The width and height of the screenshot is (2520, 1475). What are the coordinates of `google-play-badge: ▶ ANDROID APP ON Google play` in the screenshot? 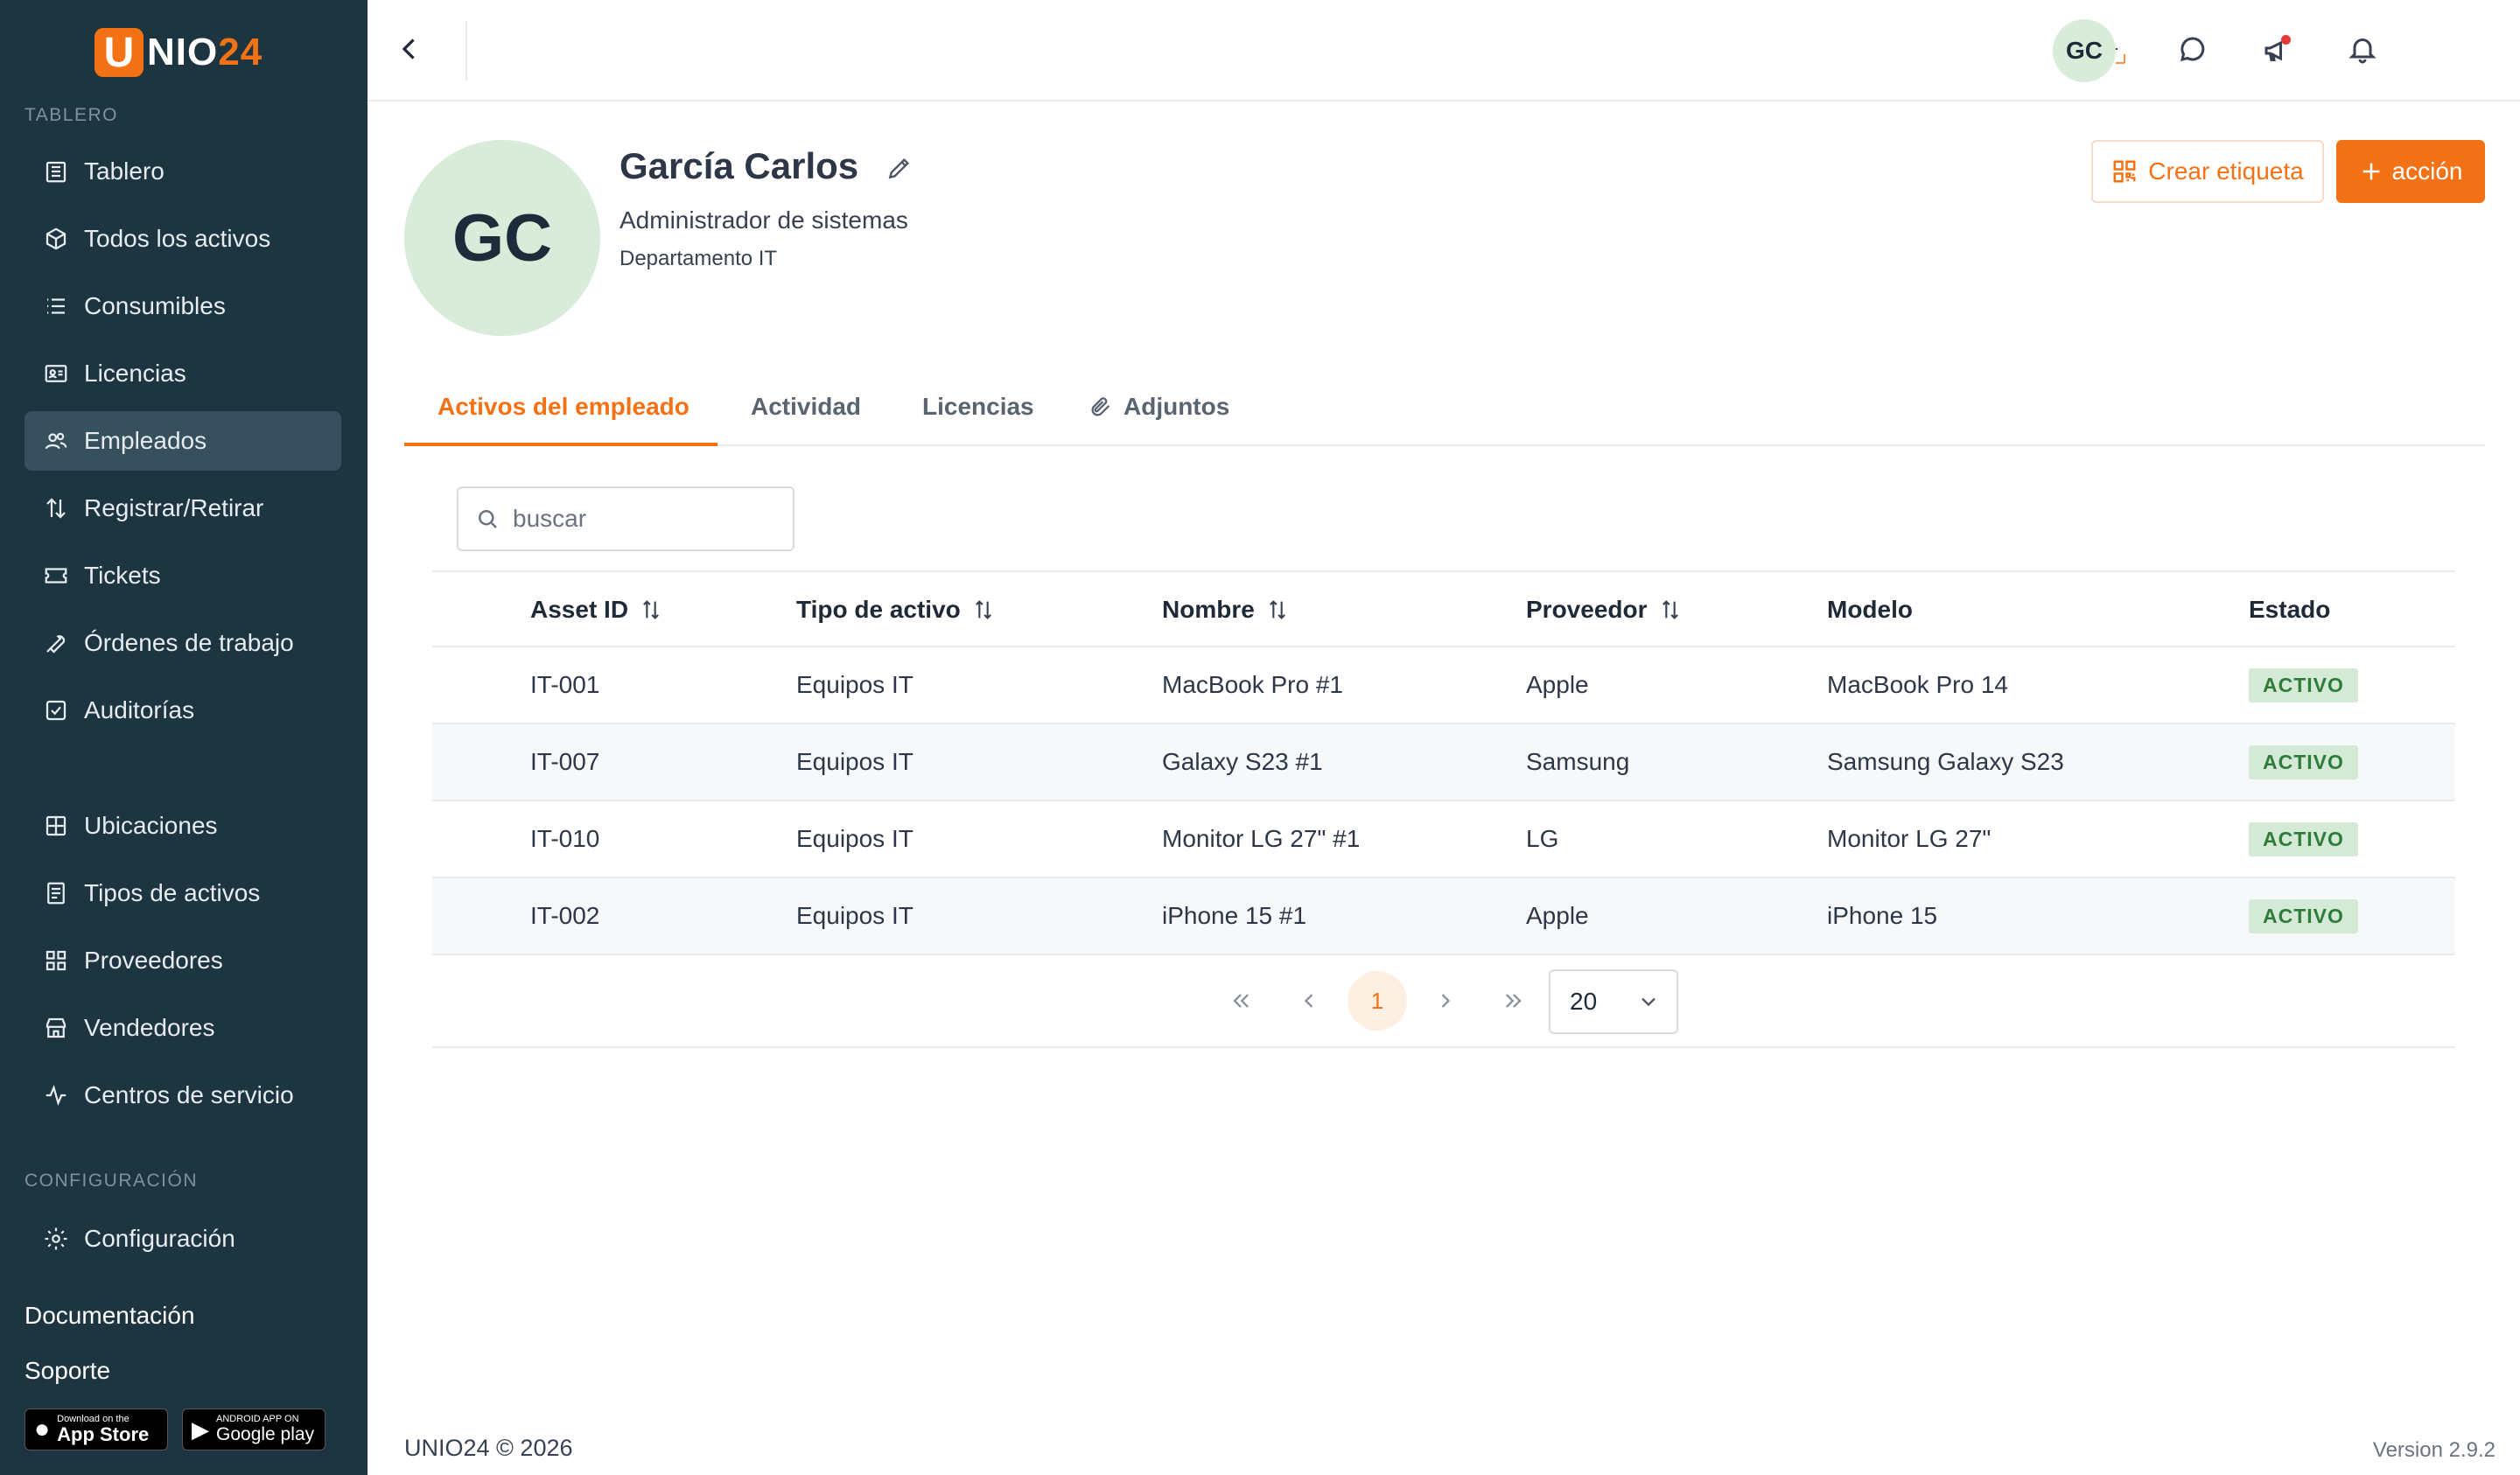 It's located at (254, 1430).